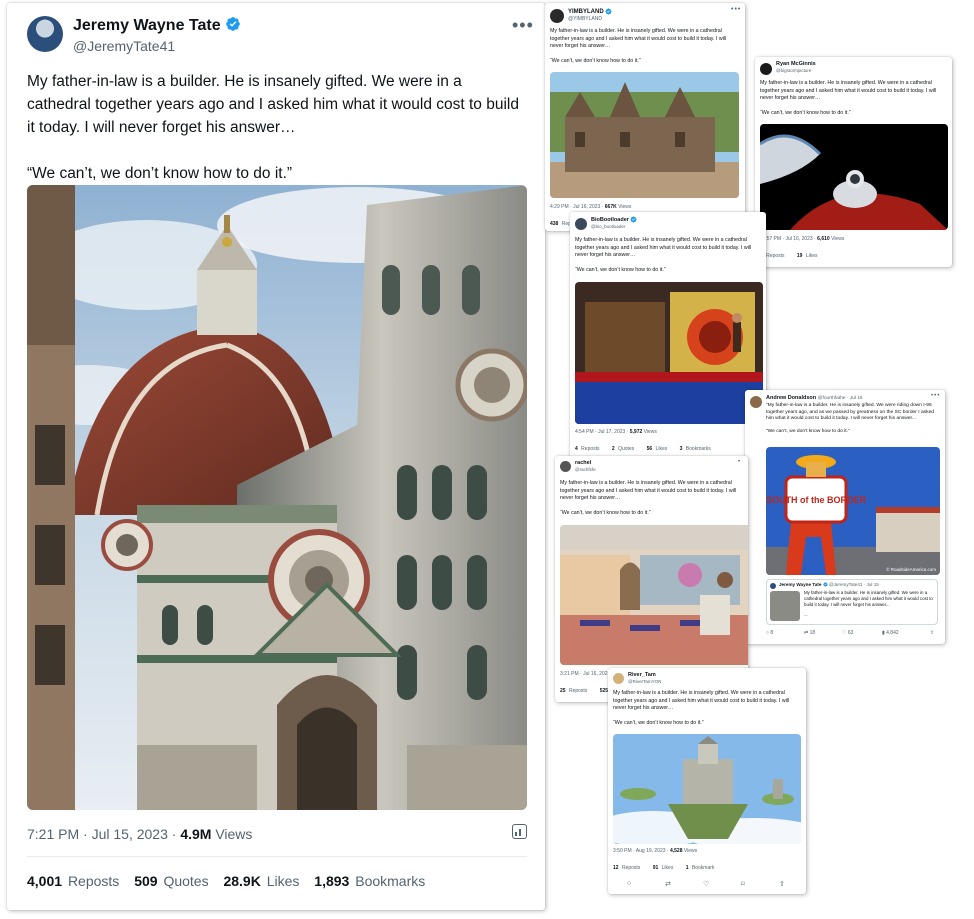 The image size is (974, 919). What do you see at coordinates (847, 633) in the screenshot?
I see `like-icon: ♡ 63` at bounding box center [847, 633].